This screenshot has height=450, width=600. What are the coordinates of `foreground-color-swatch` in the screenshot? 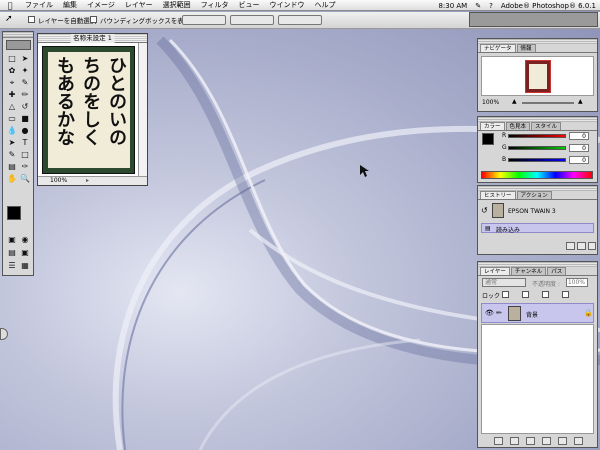 It's located at (14, 213).